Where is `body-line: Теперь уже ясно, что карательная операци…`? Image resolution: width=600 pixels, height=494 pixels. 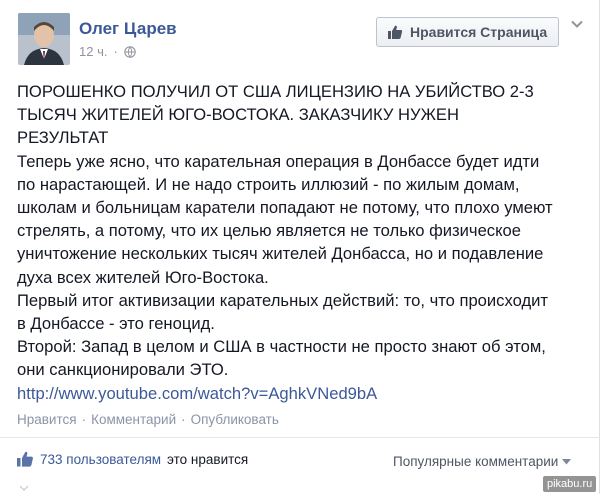
body-line: Теперь уже ясно, что карательная операци… is located at coordinates (278, 161).